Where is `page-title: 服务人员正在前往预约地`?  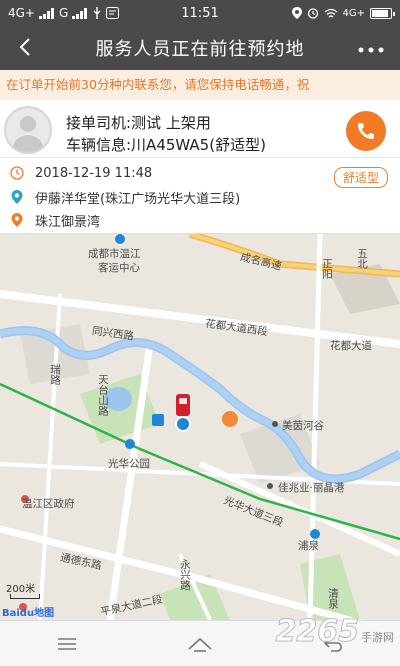 page-title: 服务人员正在前往预约地 is located at coordinates (200, 49).